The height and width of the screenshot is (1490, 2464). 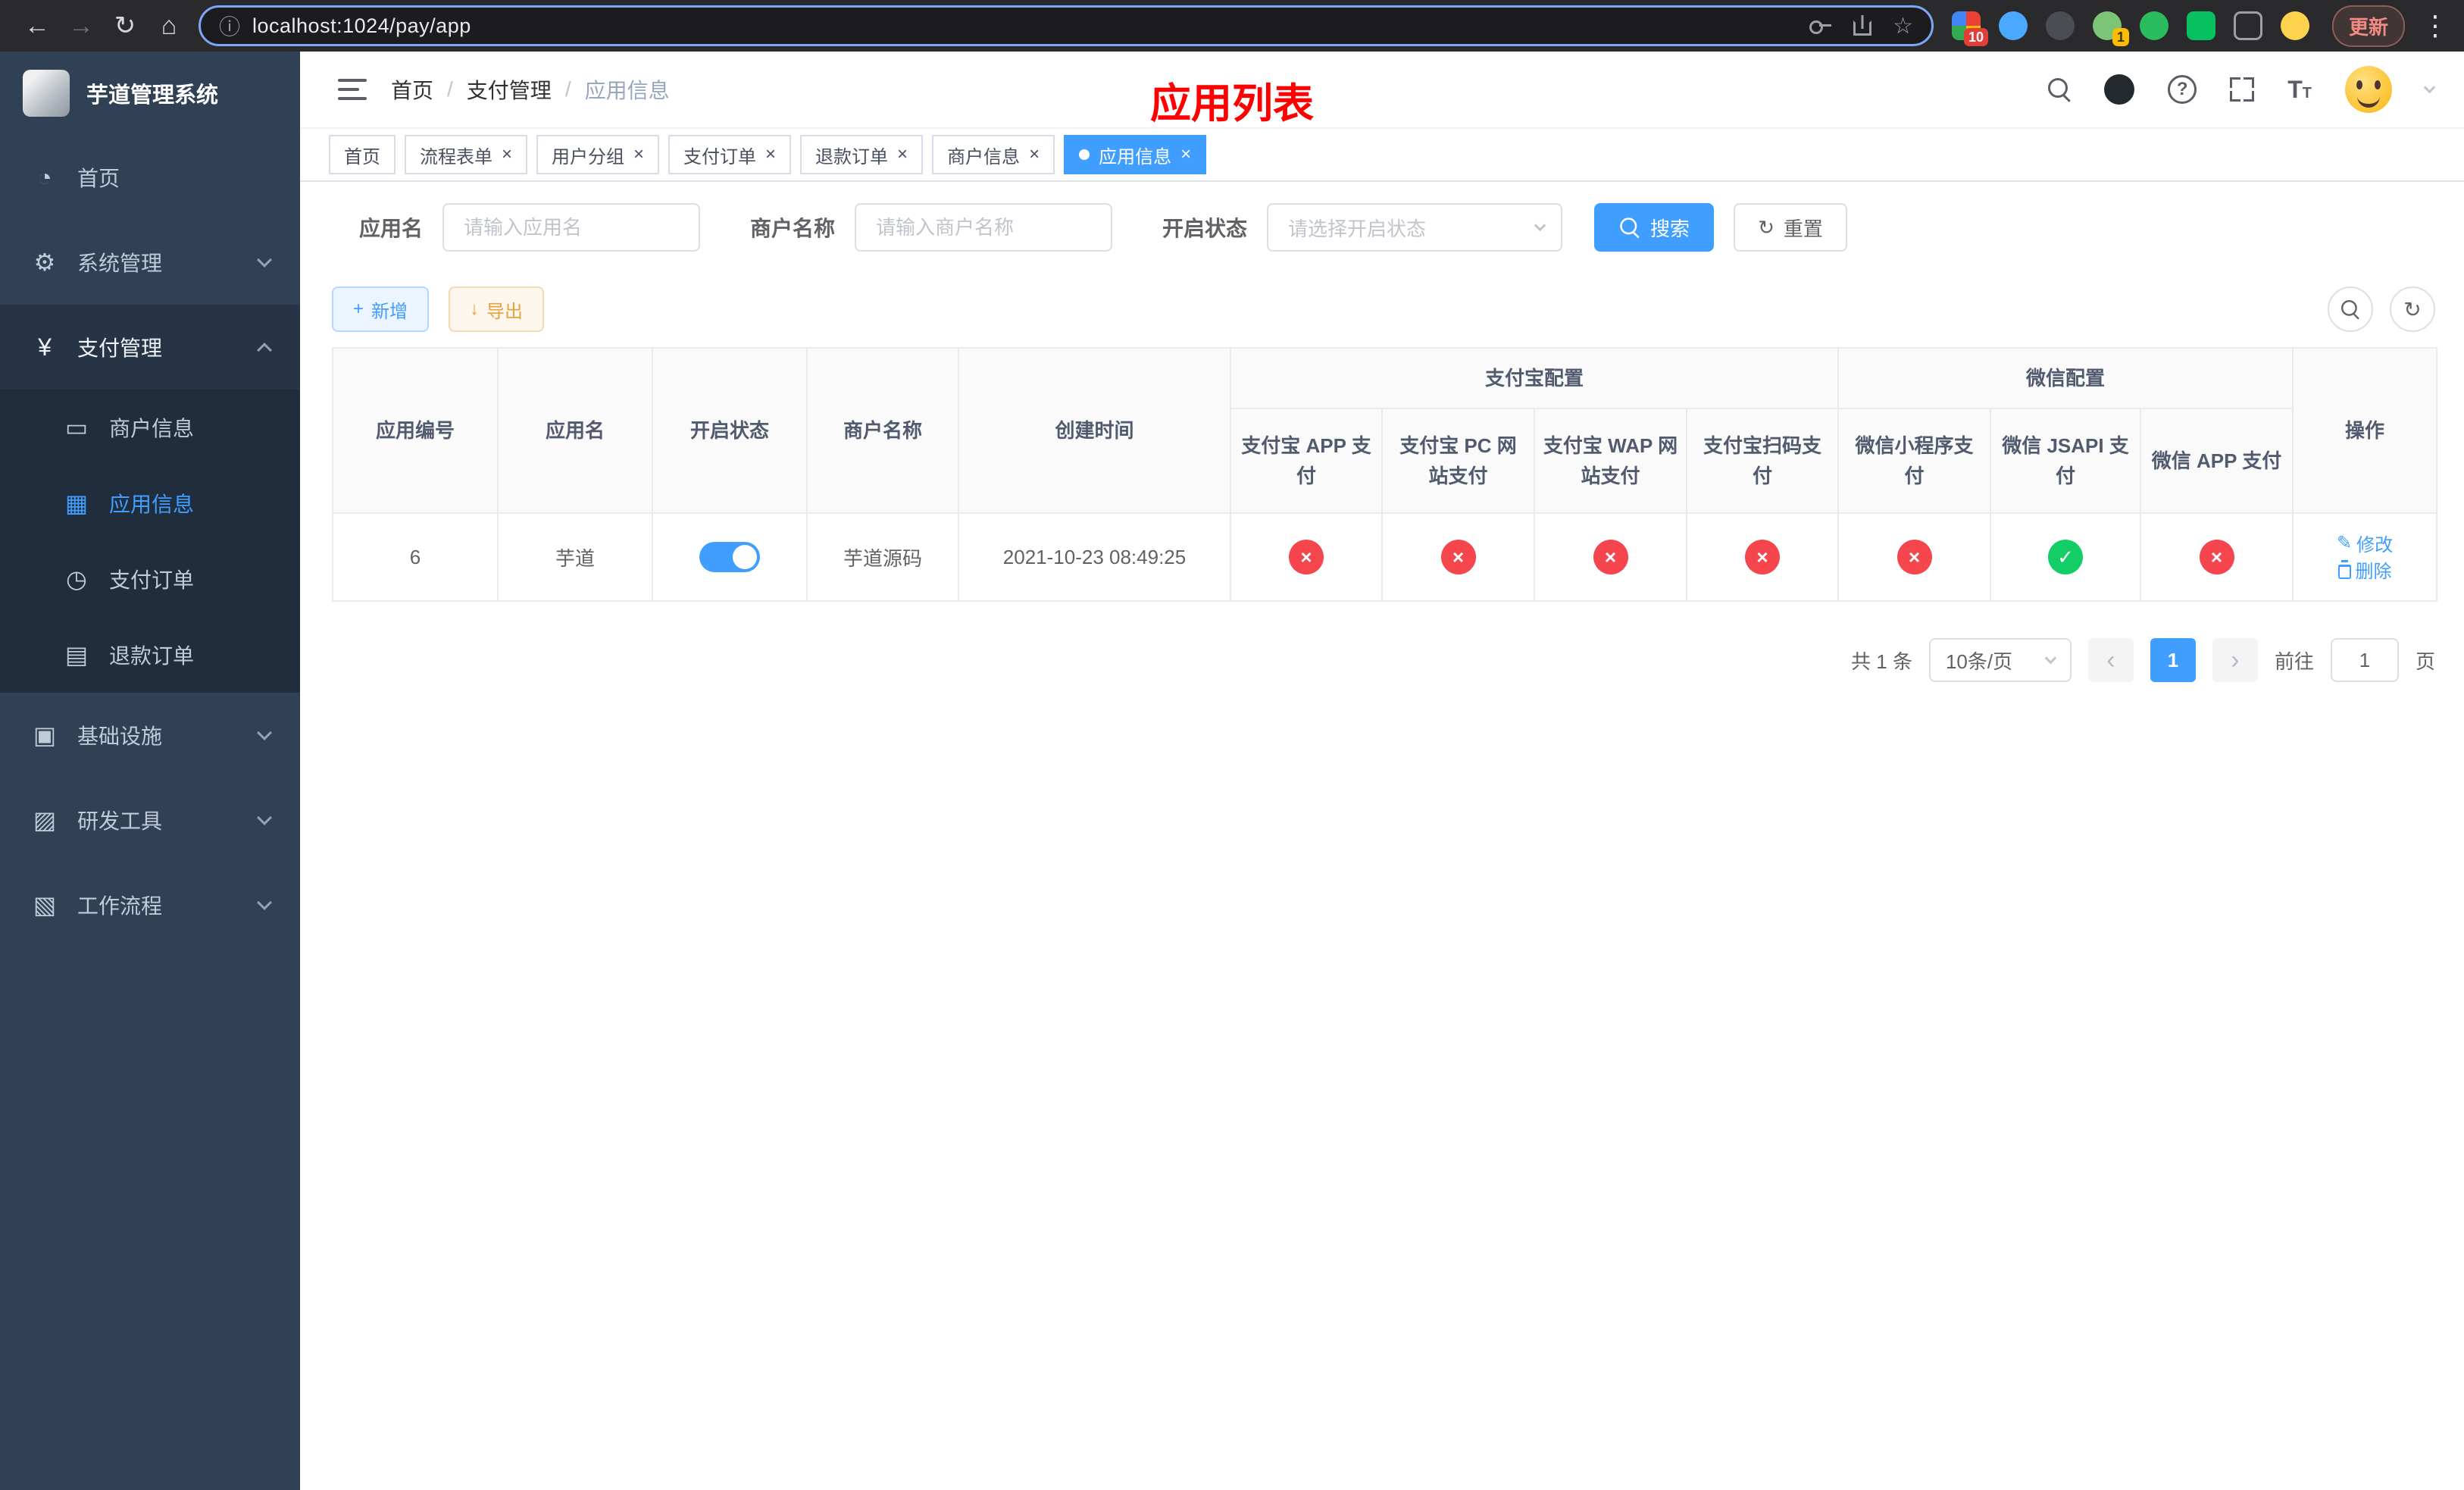 What do you see at coordinates (720, 156) in the screenshot?
I see `tab-label: 支付订单` at bounding box center [720, 156].